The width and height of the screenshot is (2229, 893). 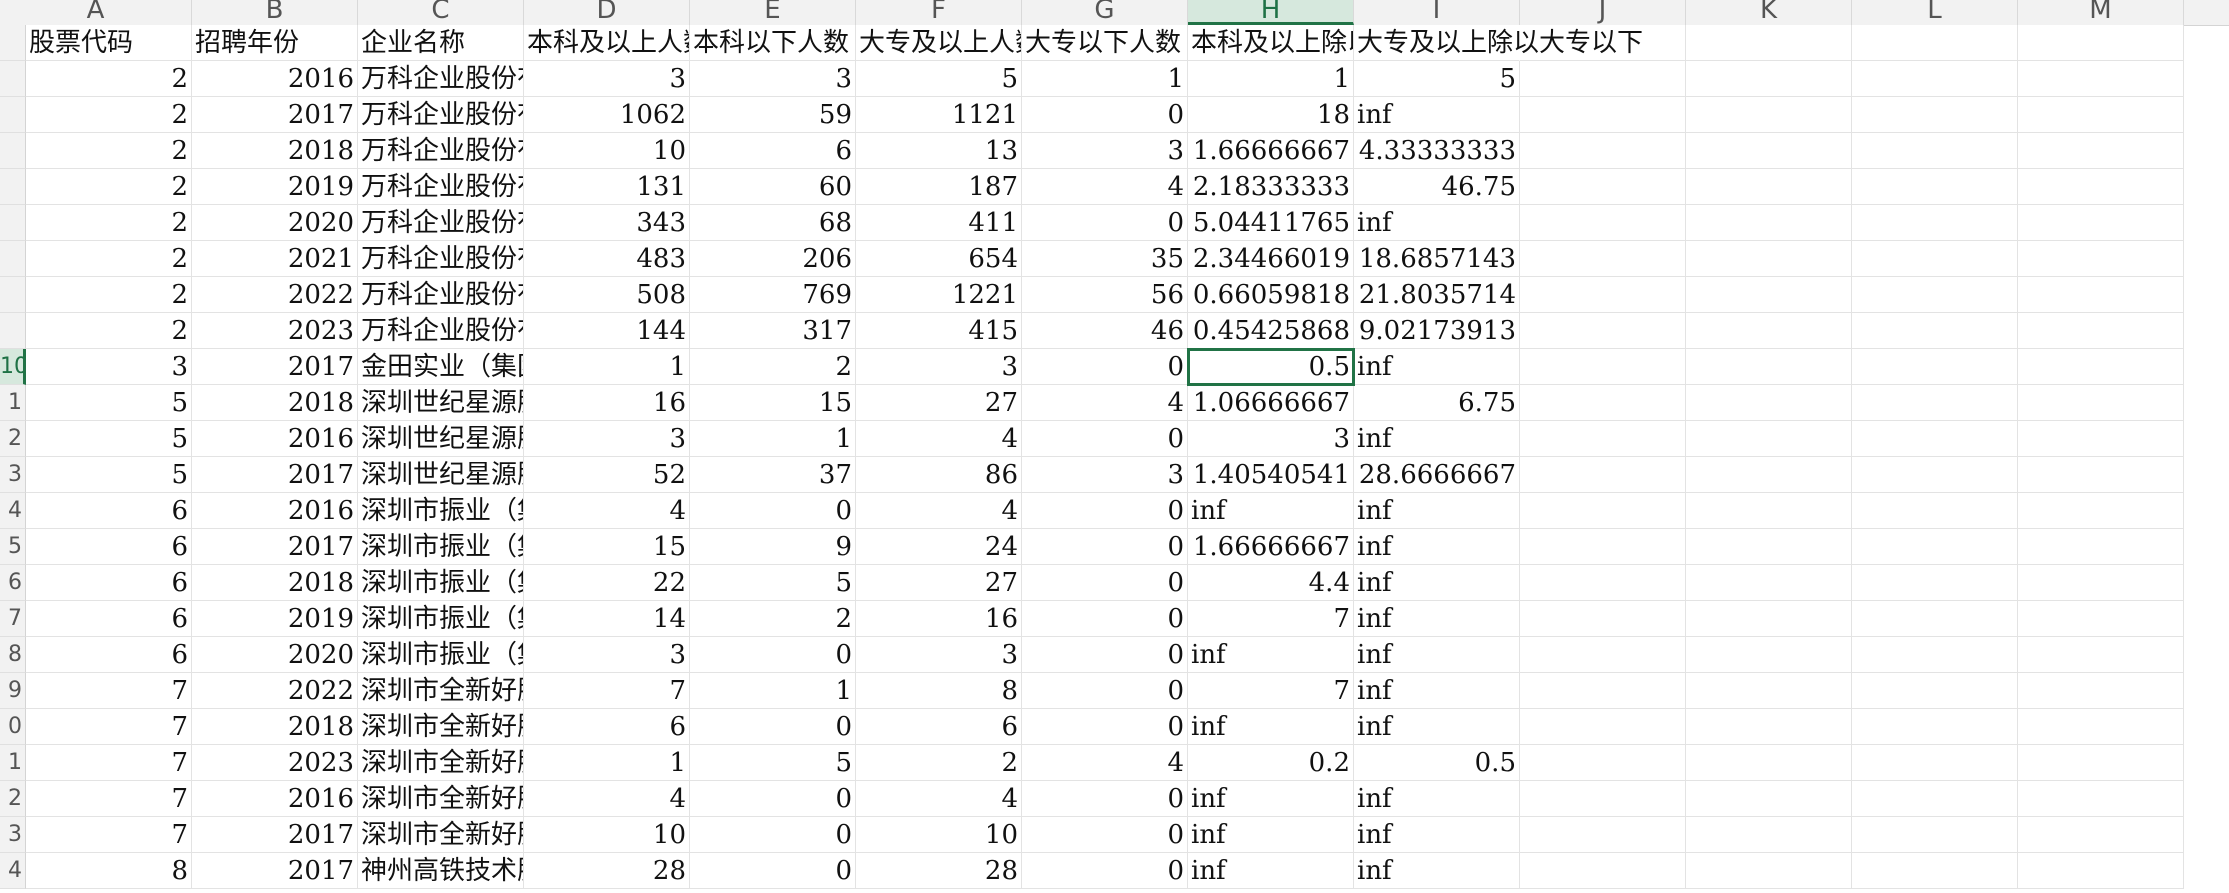 I want to click on cell-d: 4, so click(x=607, y=511).